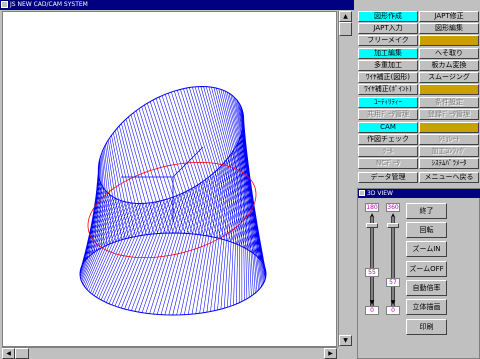  What do you see at coordinates (419, 193) in the screenshot?
I see `3d-view-title-bar: 3D VIEW` at bounding box center [419, 193].